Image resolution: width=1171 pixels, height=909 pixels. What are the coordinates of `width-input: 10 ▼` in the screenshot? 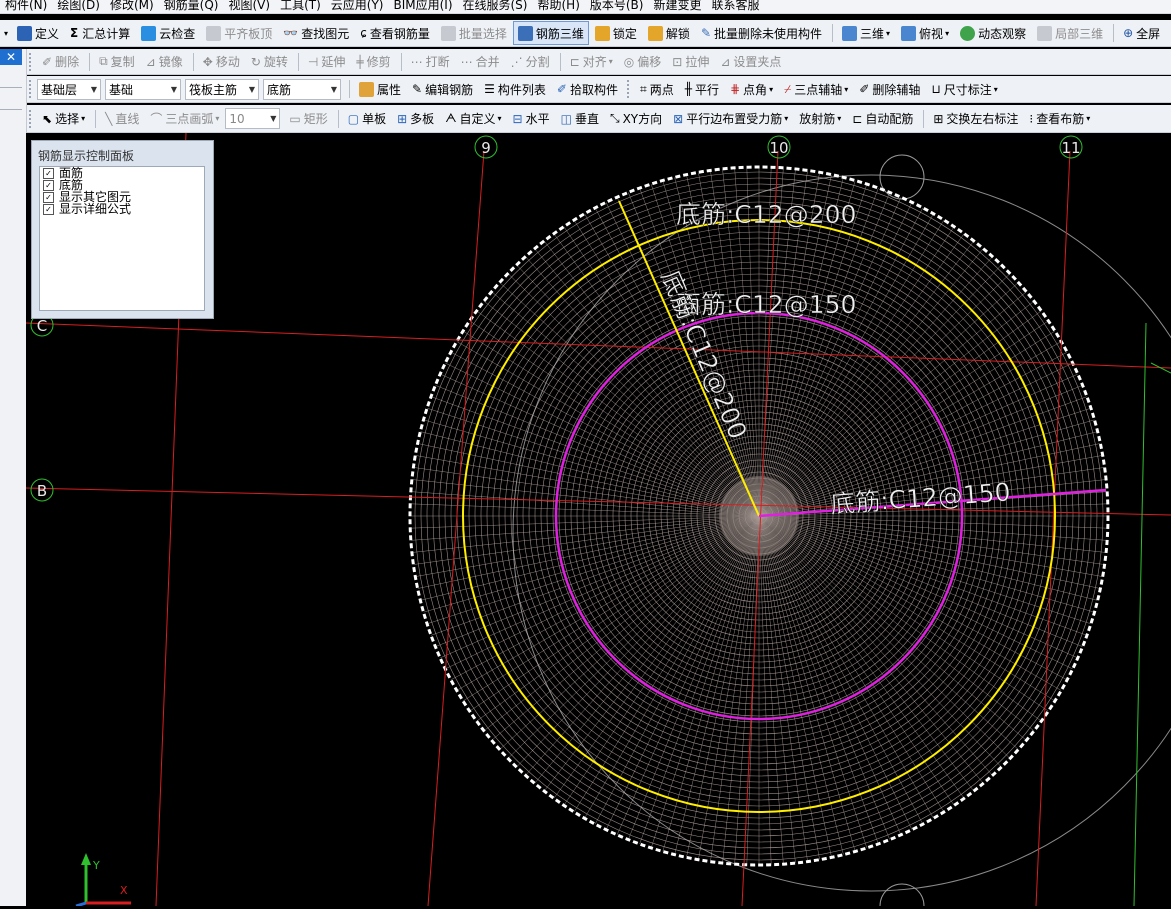 It's located at (253, 118).